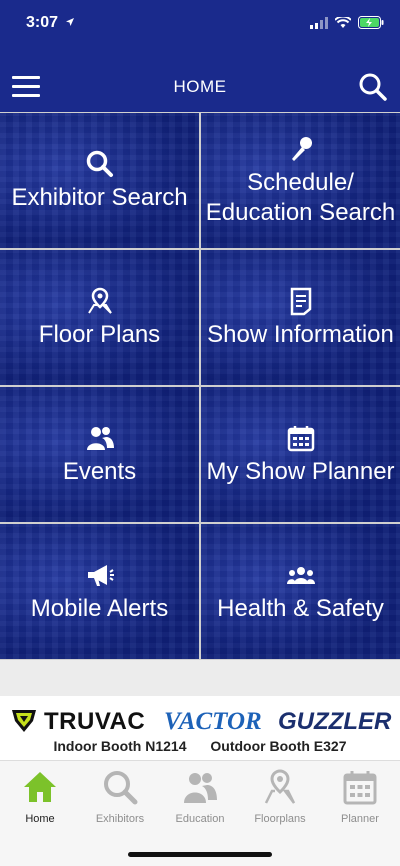 Image resolution: width=400 pixels, height=866 pixels. I want to click on app-header: HOME, so click(200, 81).